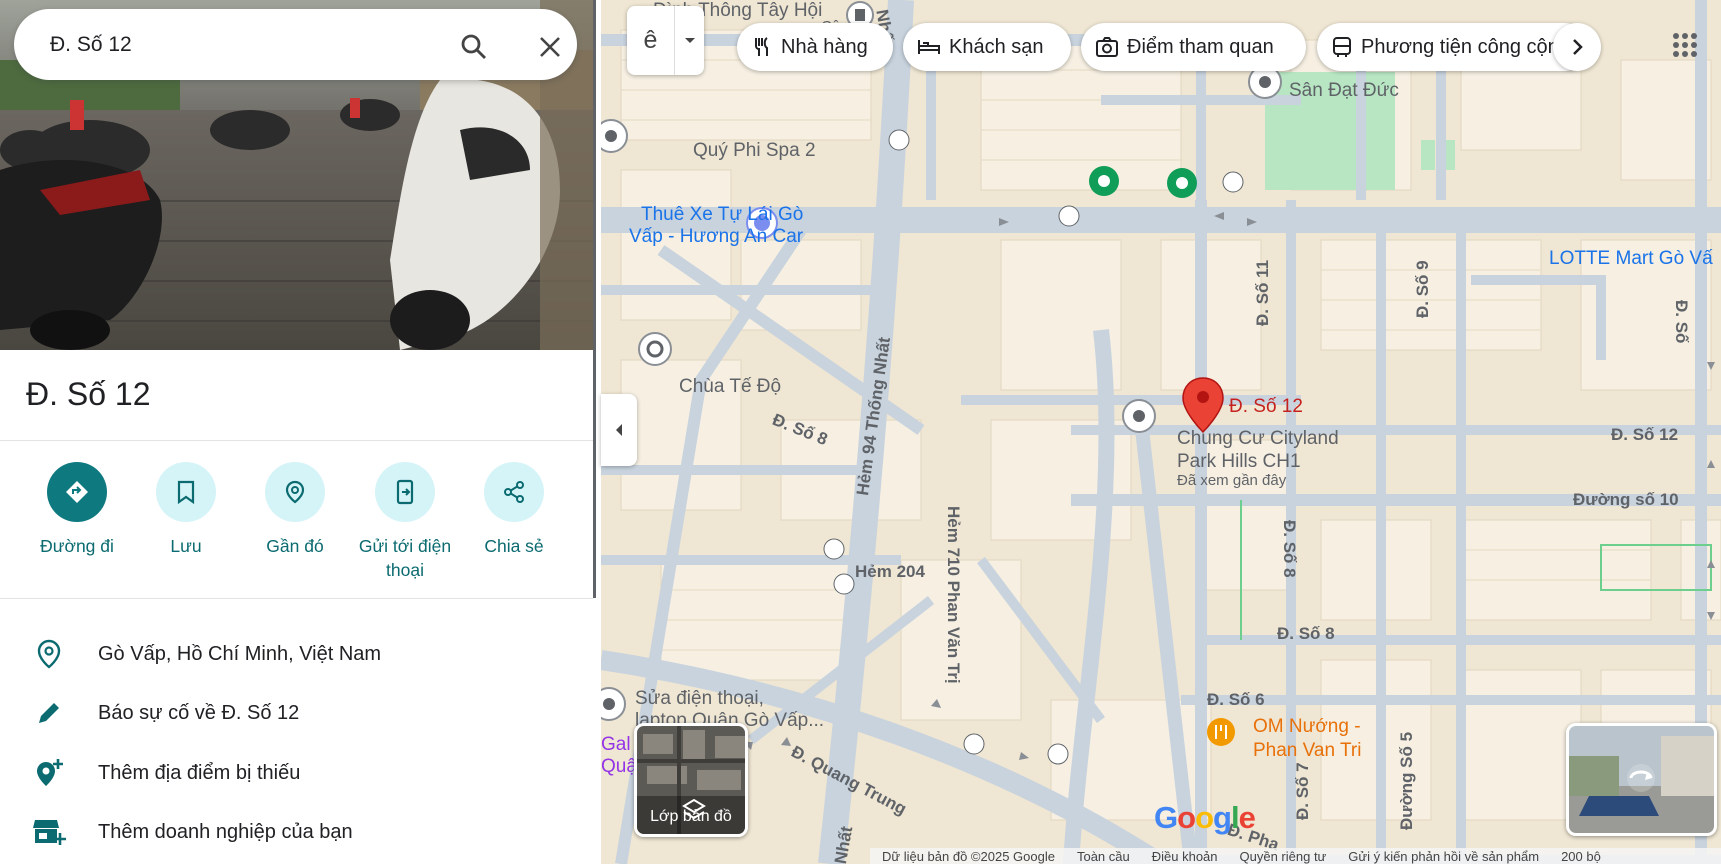  I want to click on poi-label: Quậ, so click(619, 767).